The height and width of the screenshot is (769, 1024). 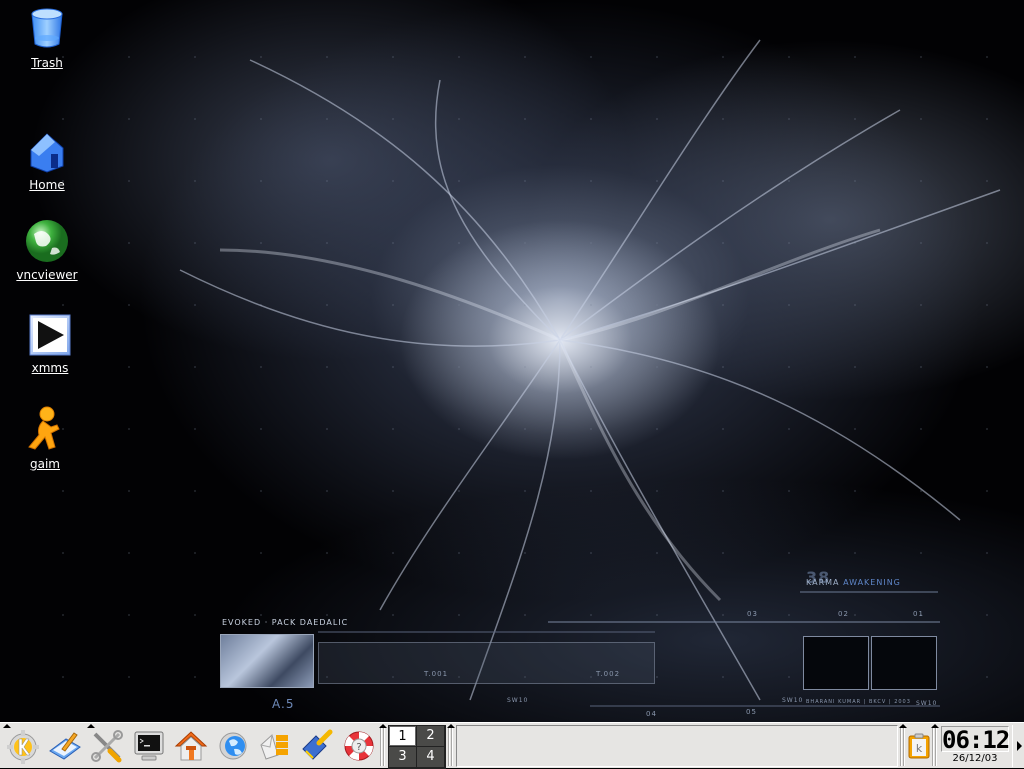 I want to click on clock-time: 06:12, so click(x=975, y=740).